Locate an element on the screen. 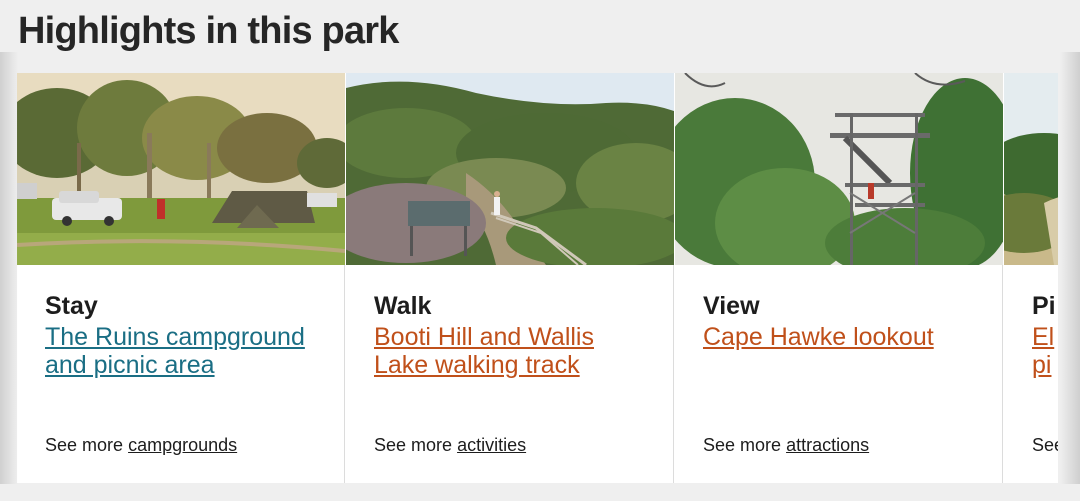 The width and height of the screenshot is (1080, 501). see-more-text: See is located at coordinates (1045, 445).